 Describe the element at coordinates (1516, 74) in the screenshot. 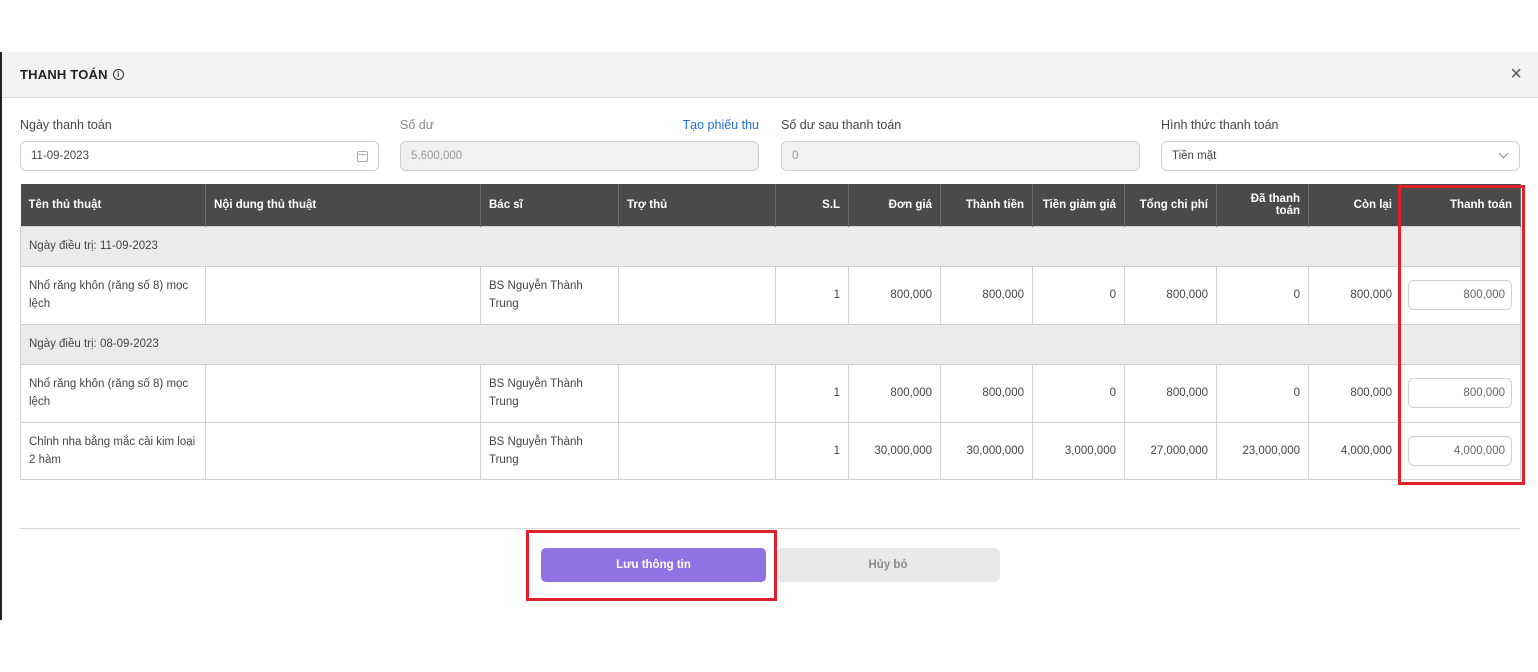

I see `close-icon: ×` at that location.